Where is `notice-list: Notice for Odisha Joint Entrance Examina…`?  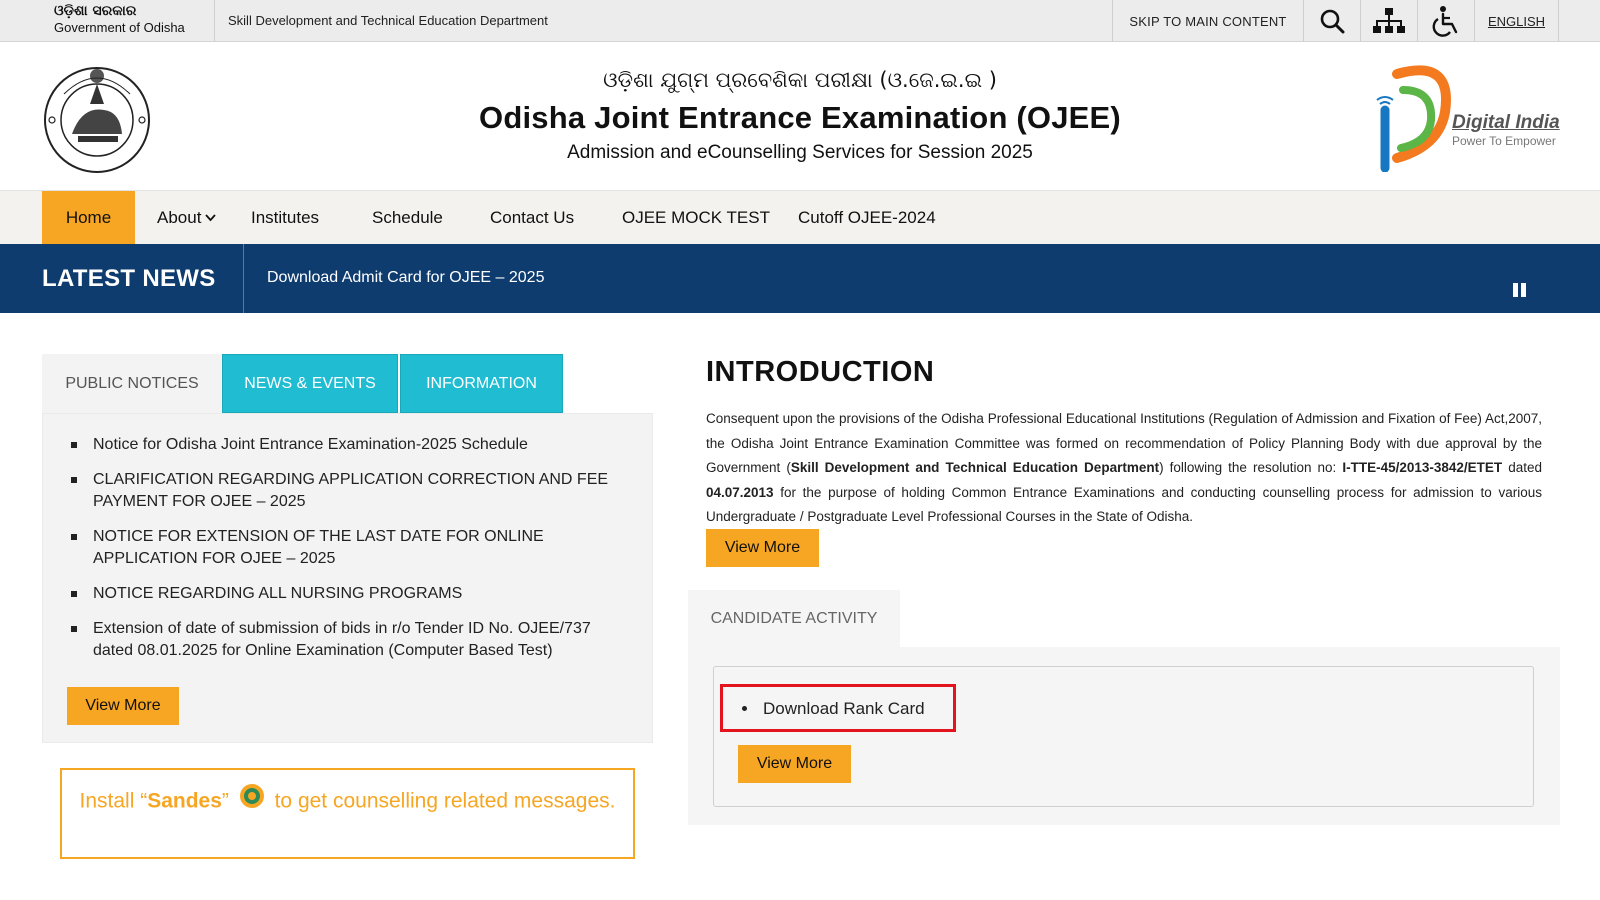 notice-list: Notice for Odisha Joint Entrance Examina… is located at coordinates (349, 554).